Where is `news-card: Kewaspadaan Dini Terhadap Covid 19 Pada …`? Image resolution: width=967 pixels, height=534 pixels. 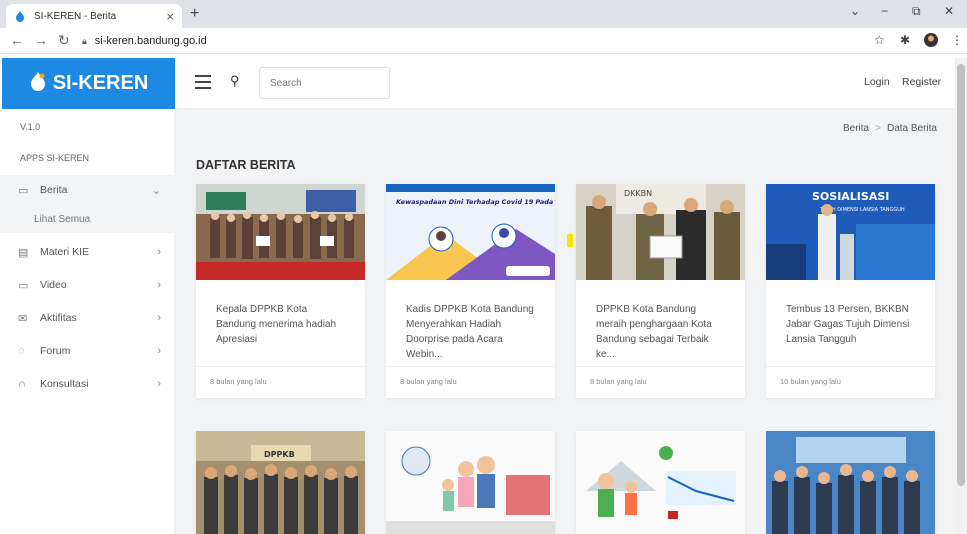
news-card: Kewaspadaan Dini Terhadap Covid 19 Pada … is located at coordinates (470, 291).